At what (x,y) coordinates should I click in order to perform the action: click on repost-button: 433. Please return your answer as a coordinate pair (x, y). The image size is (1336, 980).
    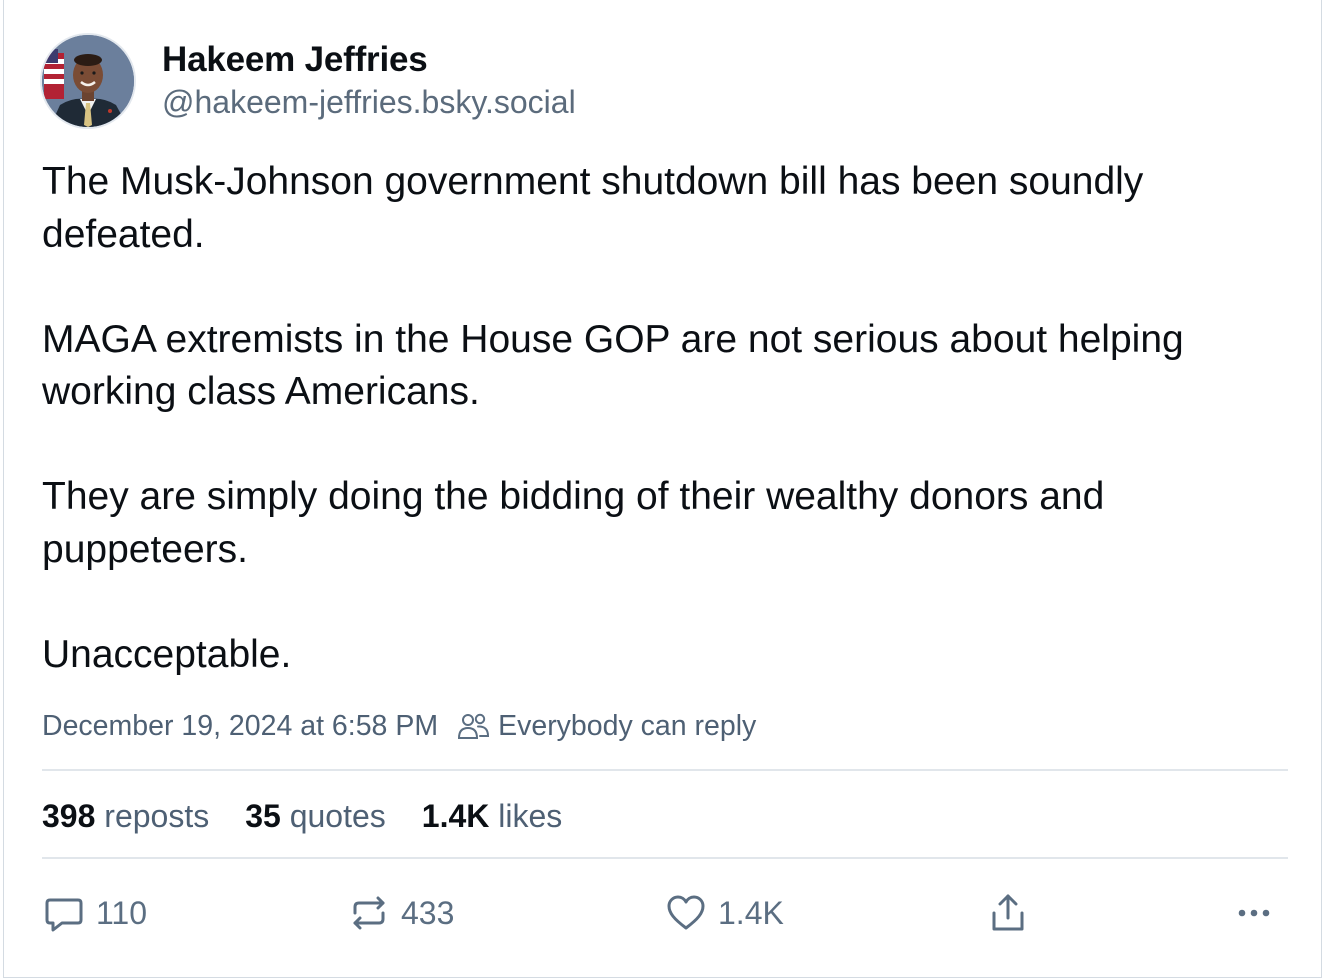
    Looking at the image, I should click on (400, 913).